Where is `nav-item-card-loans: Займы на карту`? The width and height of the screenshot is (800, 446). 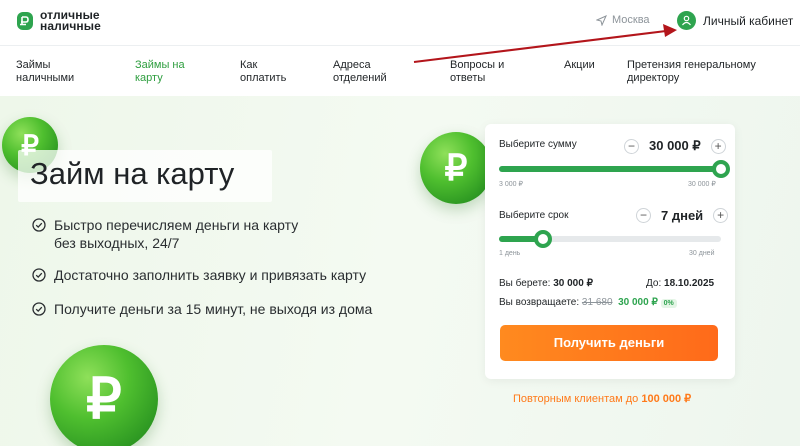
nav-item-card-loans: Займы на карту is located at coordinates (160, 72).